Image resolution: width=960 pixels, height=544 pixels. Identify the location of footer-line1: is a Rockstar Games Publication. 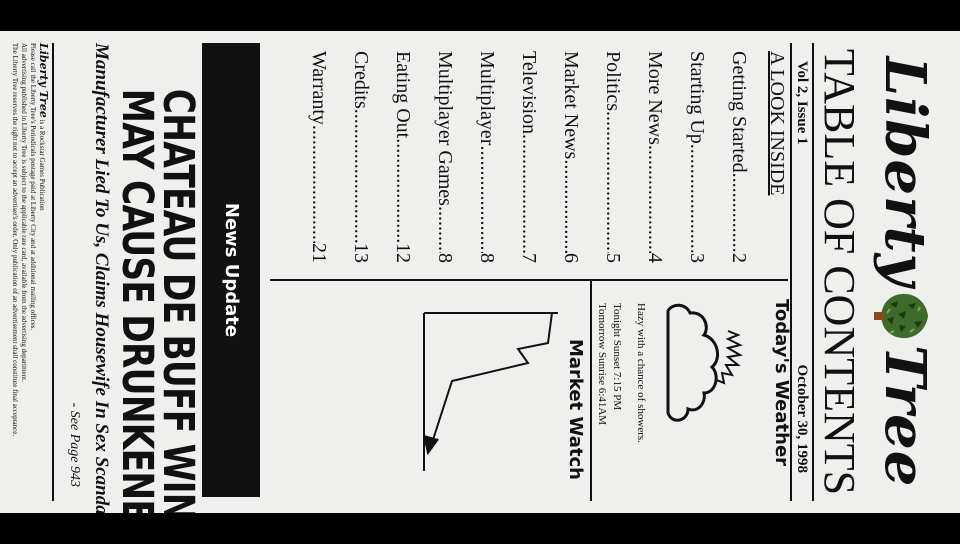
(42, 165).